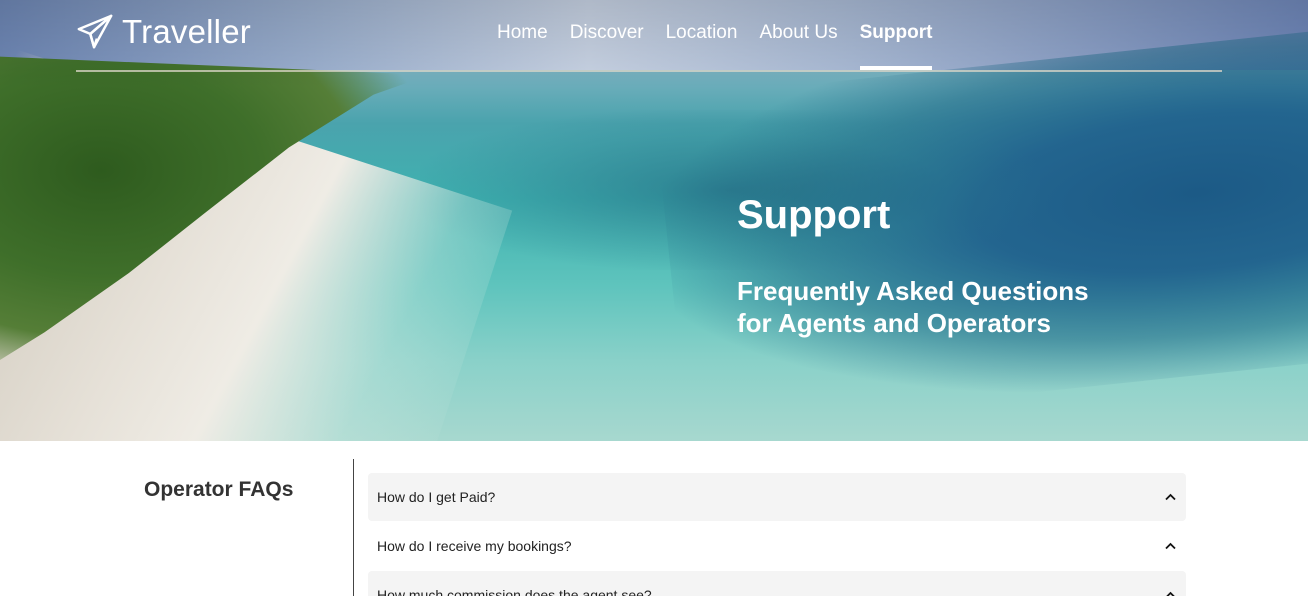  What do you see at coordinates (913, 291) in the screenshot?
I see `subtitle-line-1: Frequently Asked Questions` at bounding box center [913, 291].